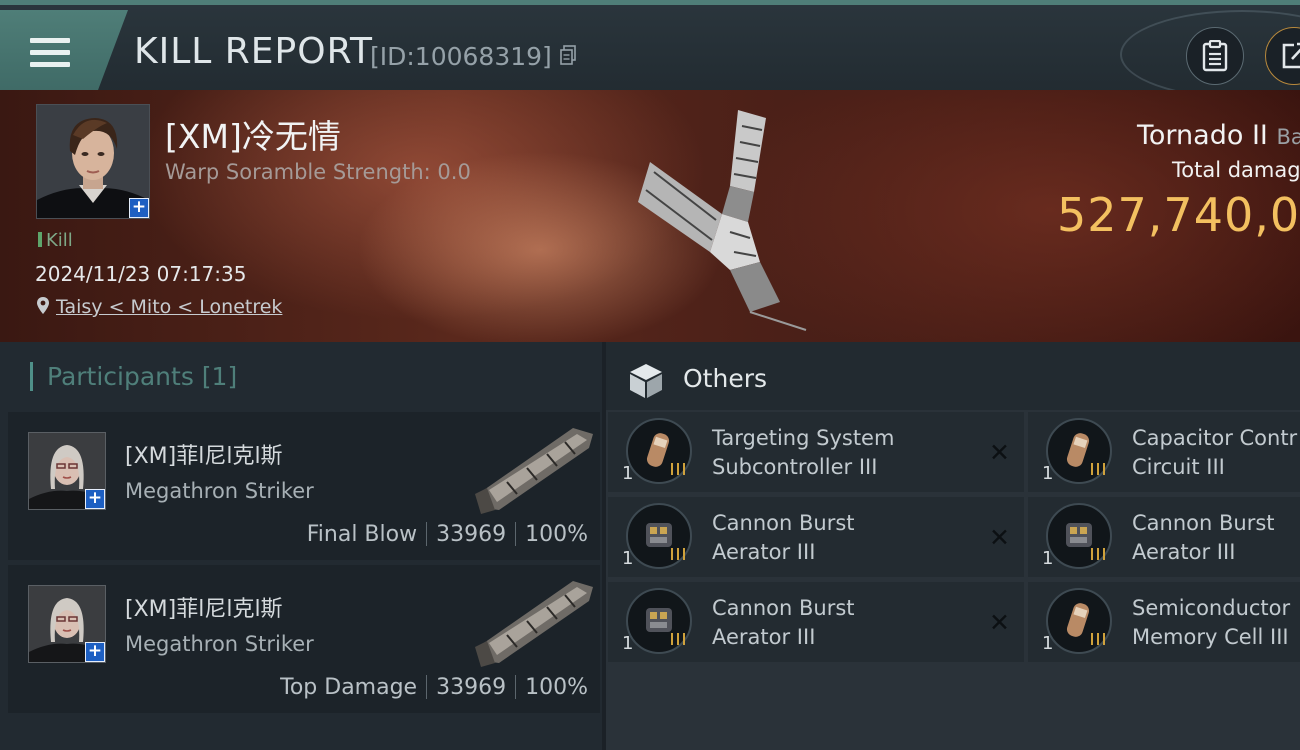 The width and height of the screenshot is (1300, 750). Describe the element at coordinates (50, 54) in the screenshot. I see `hamburger-menu-icon` at that location.